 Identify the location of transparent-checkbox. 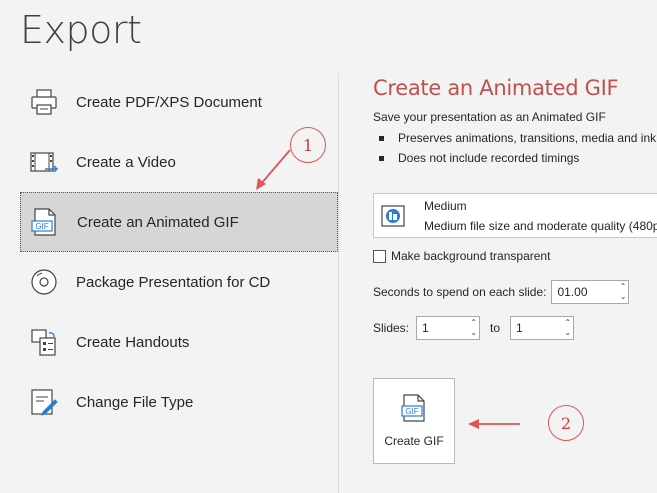
(379, 256).